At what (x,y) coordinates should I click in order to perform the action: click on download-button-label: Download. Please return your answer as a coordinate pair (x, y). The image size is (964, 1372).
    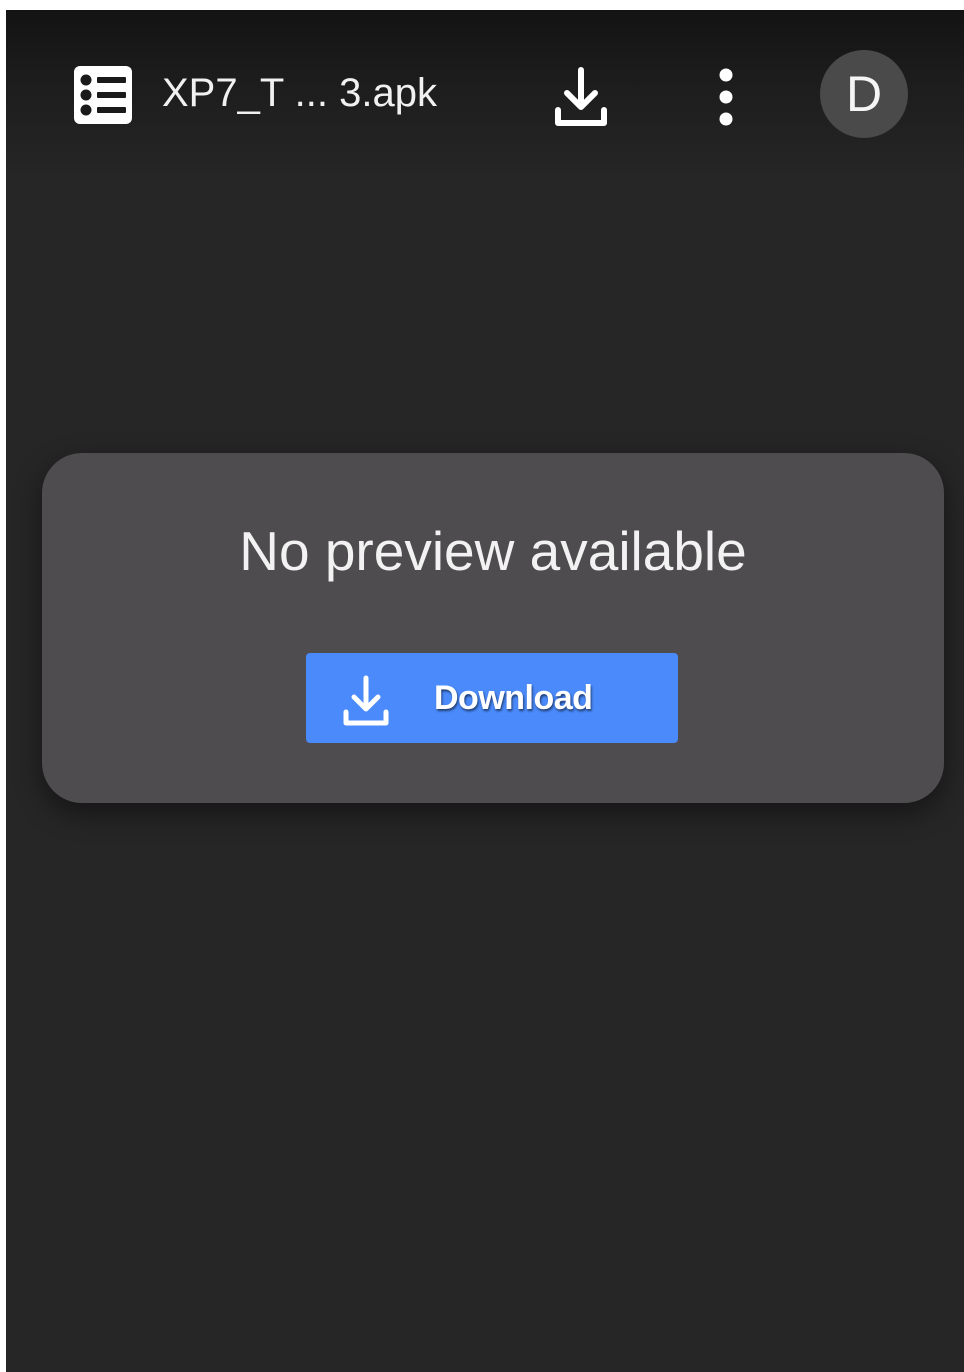
    Looking at the image, I should click on (513, 698).